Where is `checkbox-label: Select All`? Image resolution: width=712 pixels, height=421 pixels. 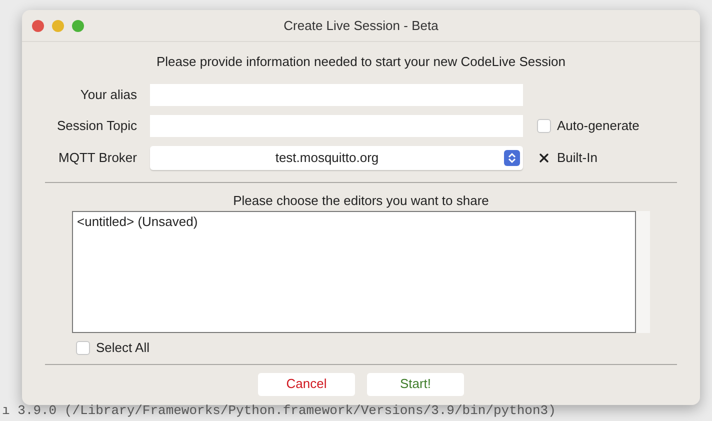
checkbox-label: Select All is located at coordinates (123, 348).